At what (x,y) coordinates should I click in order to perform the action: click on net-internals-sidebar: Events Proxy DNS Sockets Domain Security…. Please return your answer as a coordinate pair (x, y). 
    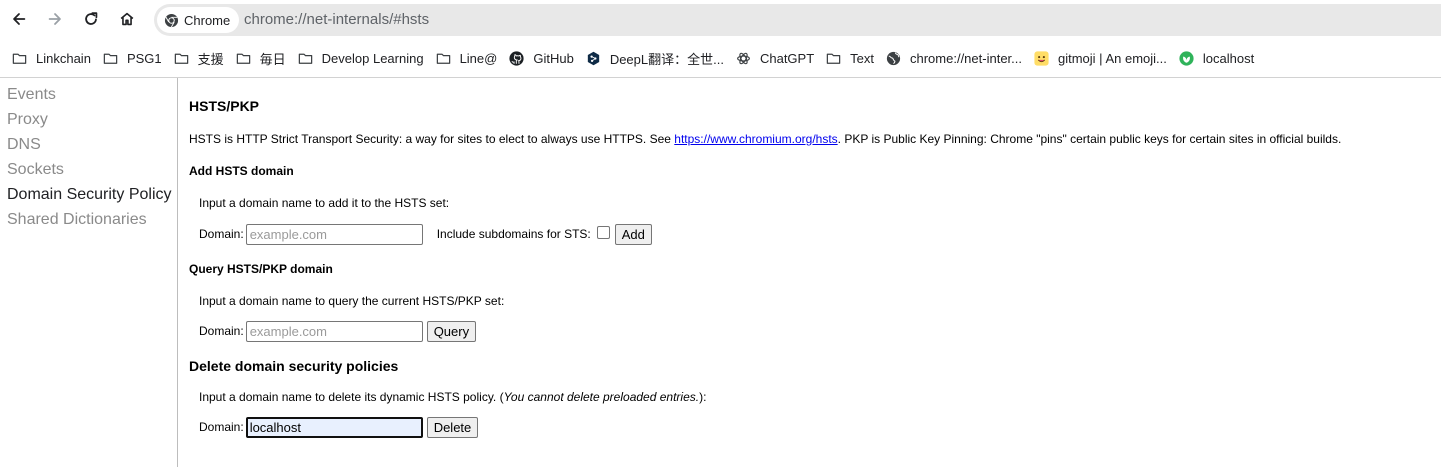
    Looking at the image, I should click on (89, 272).